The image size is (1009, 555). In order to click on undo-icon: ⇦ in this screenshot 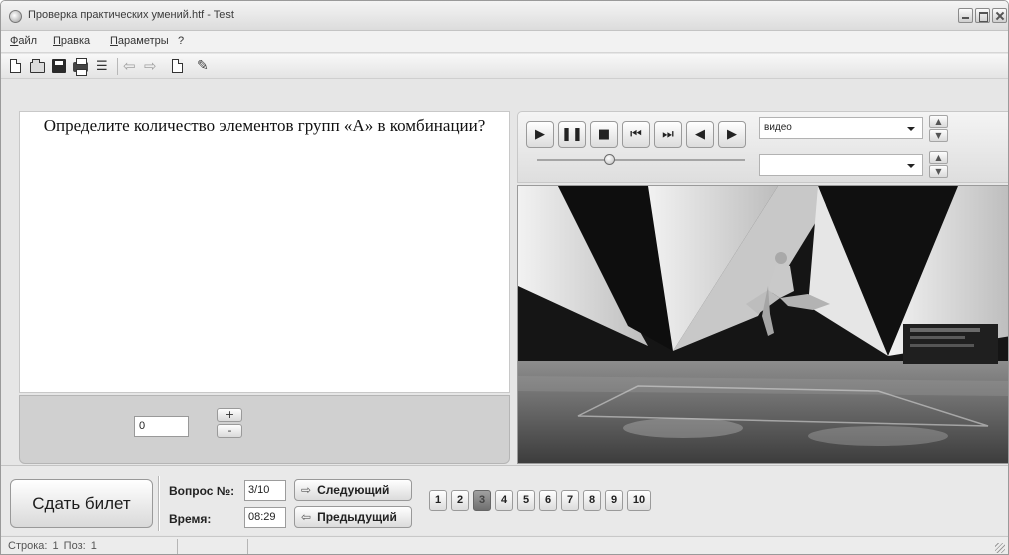, I will do `click(130, 66)`.